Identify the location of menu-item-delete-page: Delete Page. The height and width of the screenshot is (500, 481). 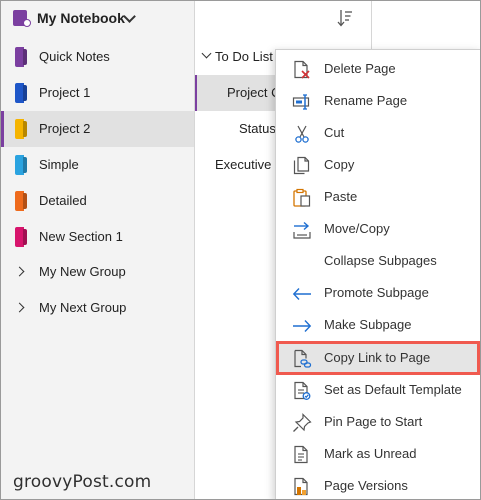
(378, 69).